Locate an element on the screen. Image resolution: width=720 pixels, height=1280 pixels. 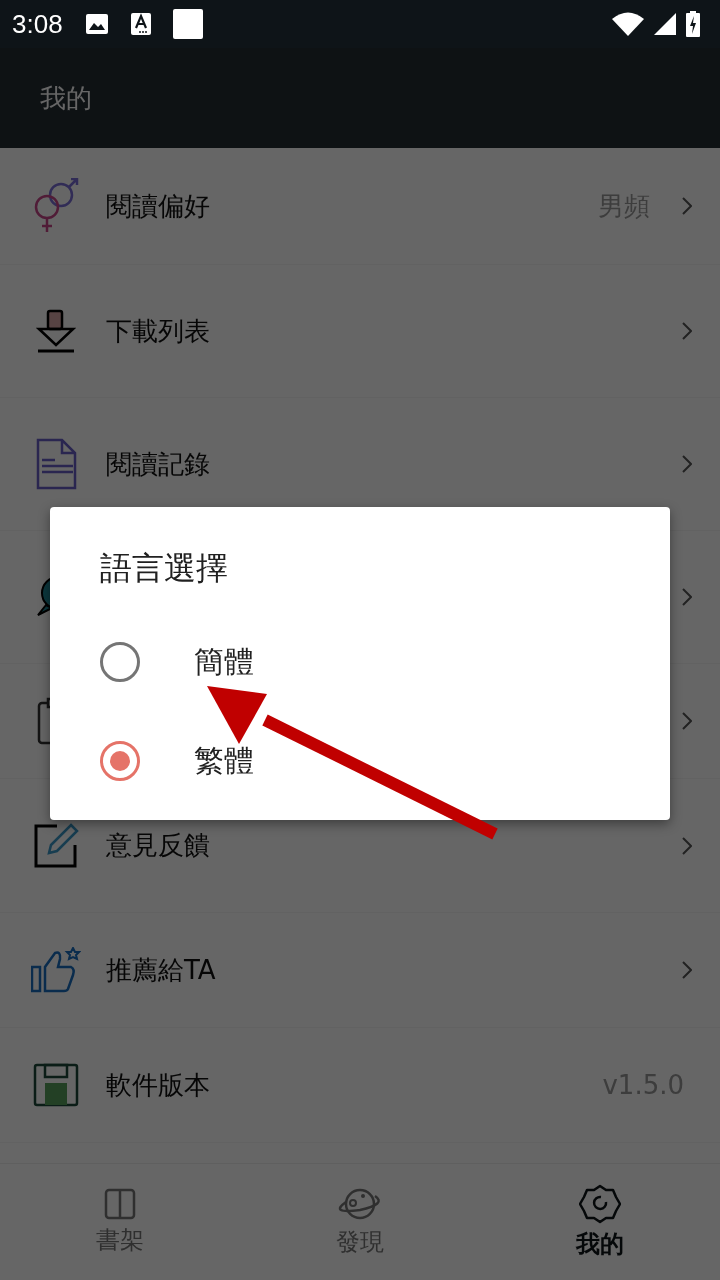
option-label: 簡體 is located at coordinates (224, 662).